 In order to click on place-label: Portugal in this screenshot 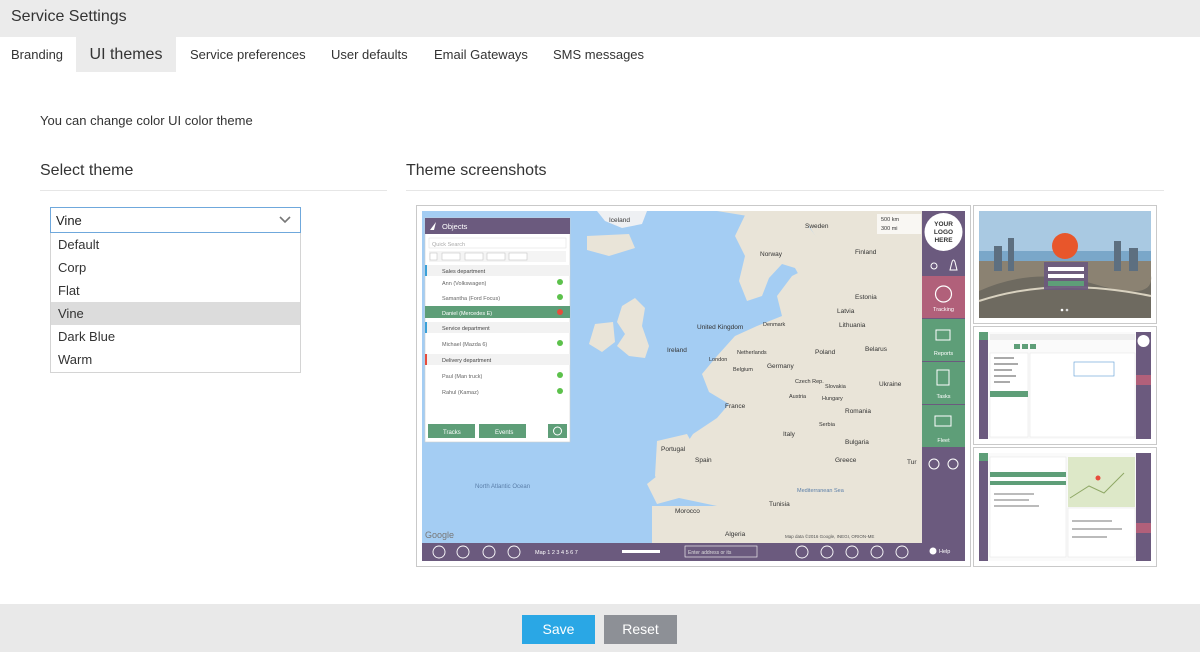, I will do `click(673, 449)`.